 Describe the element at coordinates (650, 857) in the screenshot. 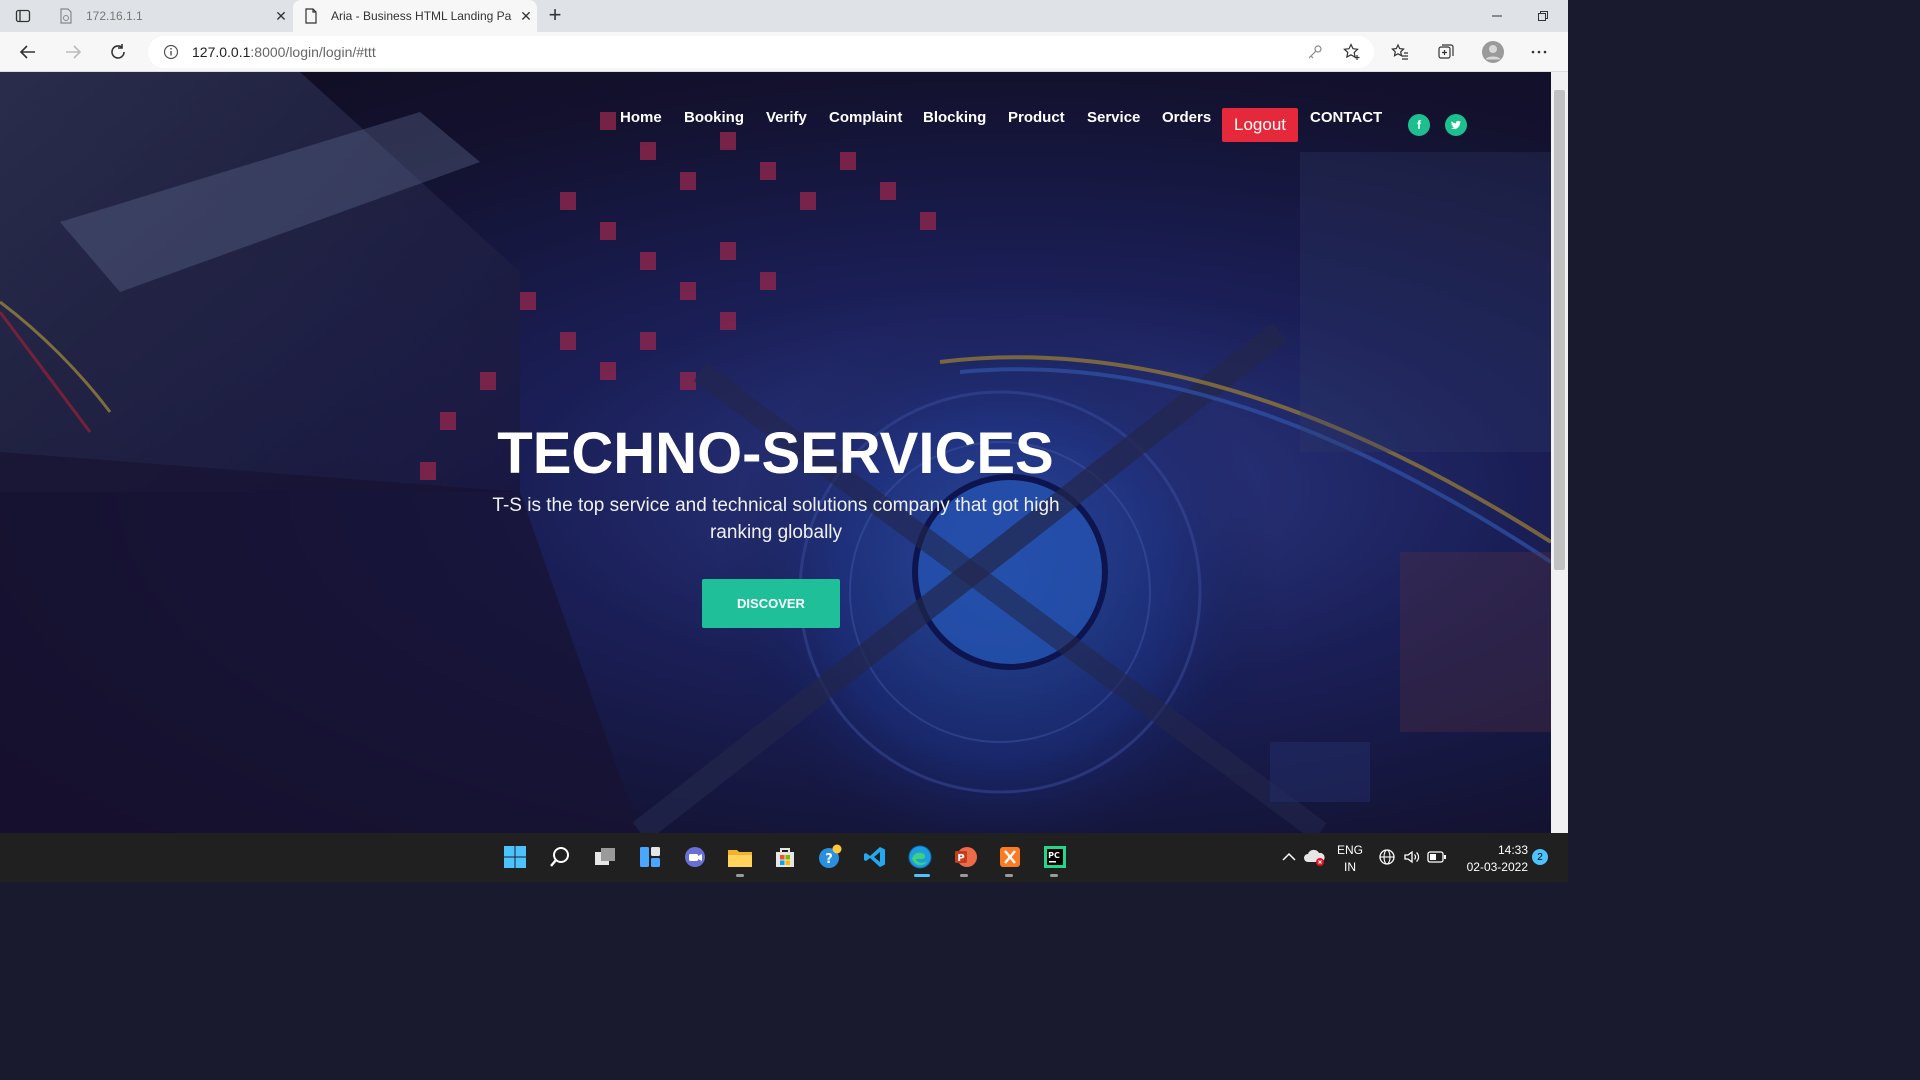

I see `widgets-icon` at that location.